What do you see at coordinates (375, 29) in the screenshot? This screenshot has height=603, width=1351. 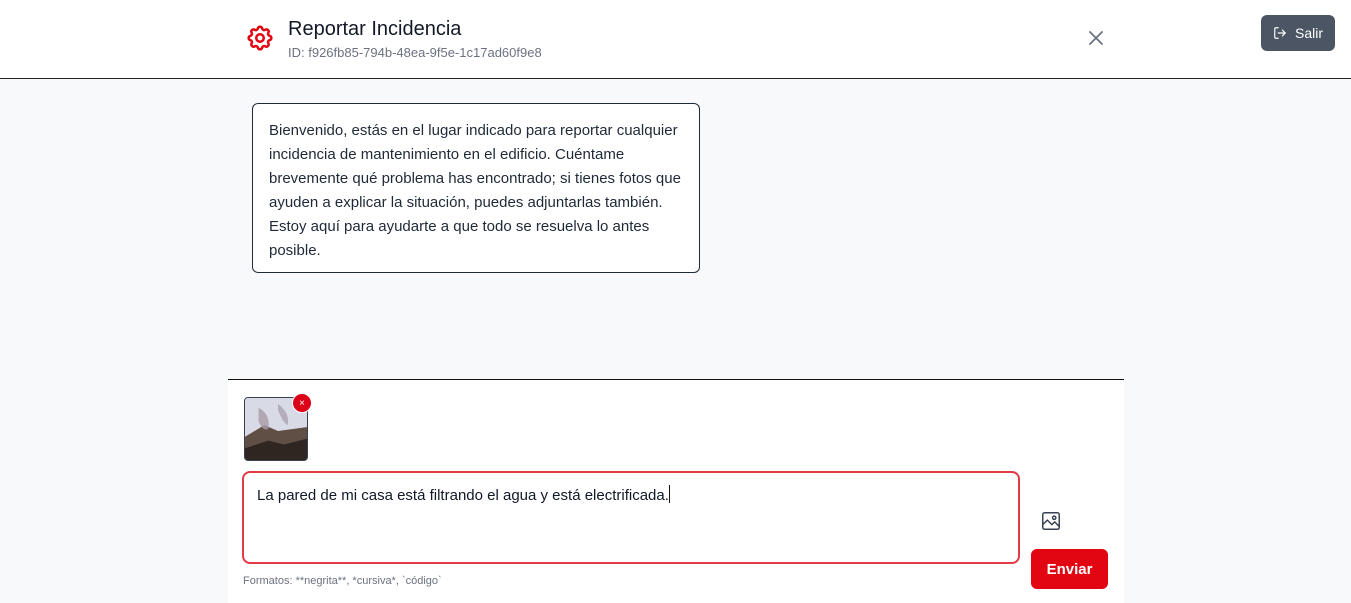 I see `page-title: Reportar Incidencia` at bounding box center [375, 29].